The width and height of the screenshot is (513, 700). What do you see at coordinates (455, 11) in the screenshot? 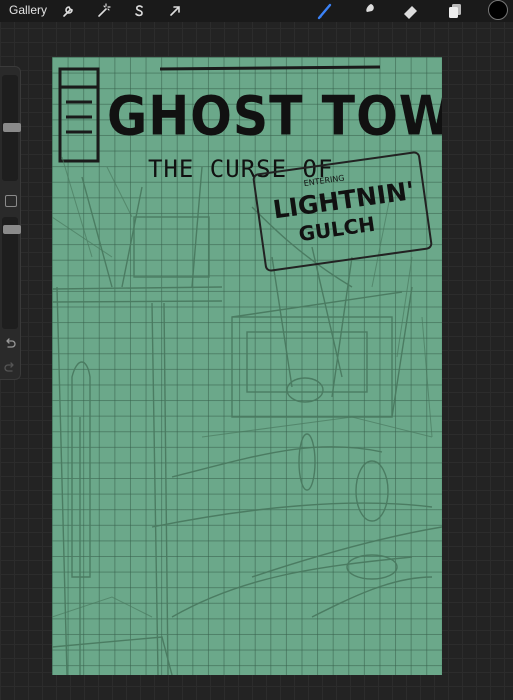
I see `layers-icon` at bounding box center [455, 11].